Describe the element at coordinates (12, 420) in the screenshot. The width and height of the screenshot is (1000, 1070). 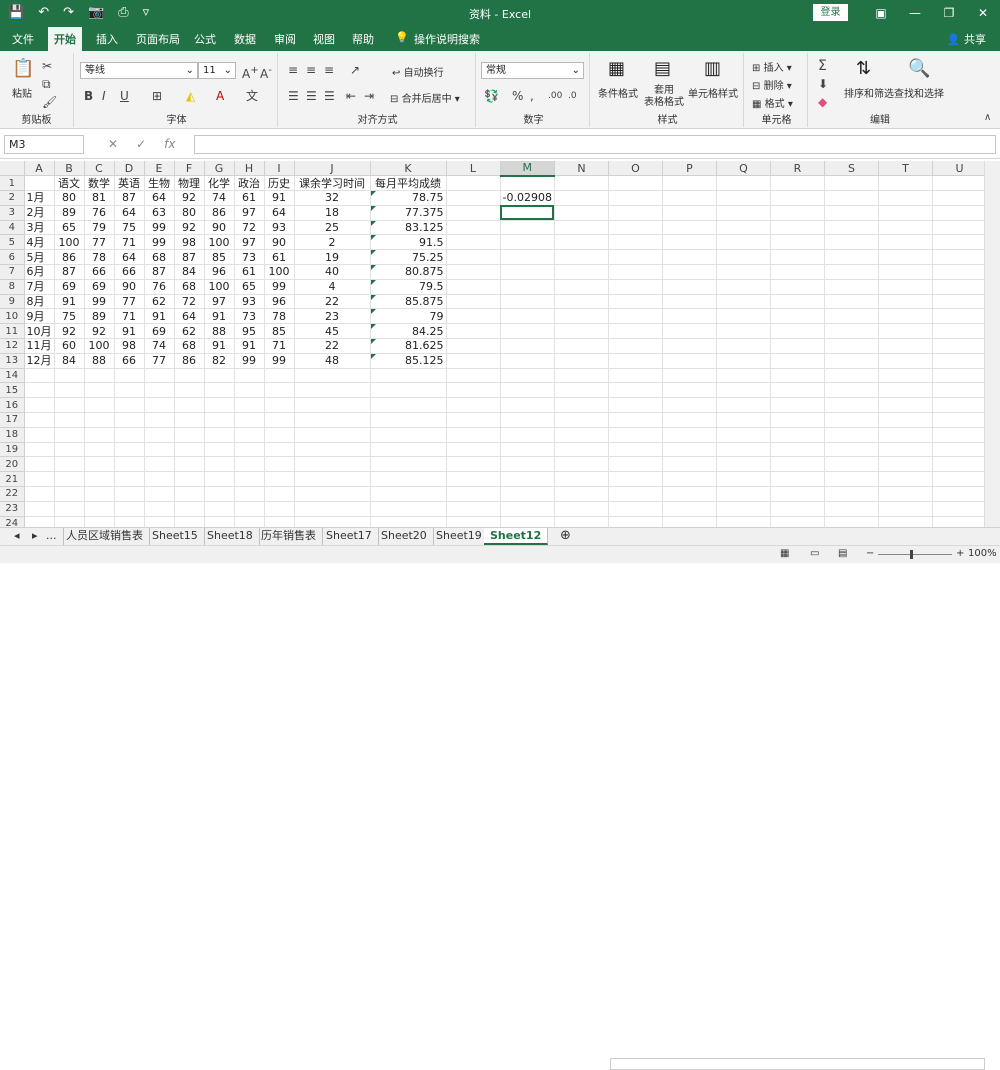
I see `row-header: 17` at that location.